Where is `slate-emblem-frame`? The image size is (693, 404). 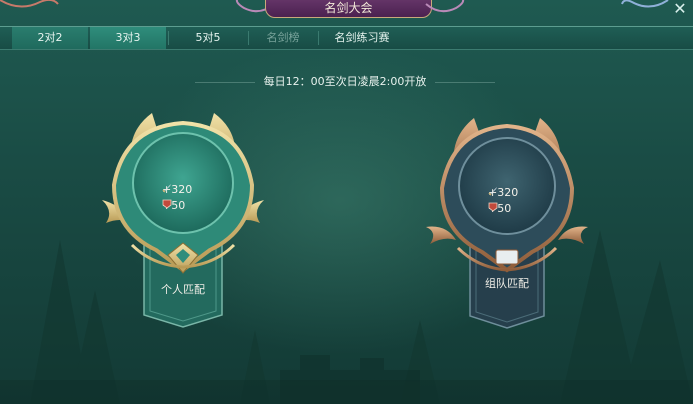
slate-emblem-frame is located at coordinates (507, 223).